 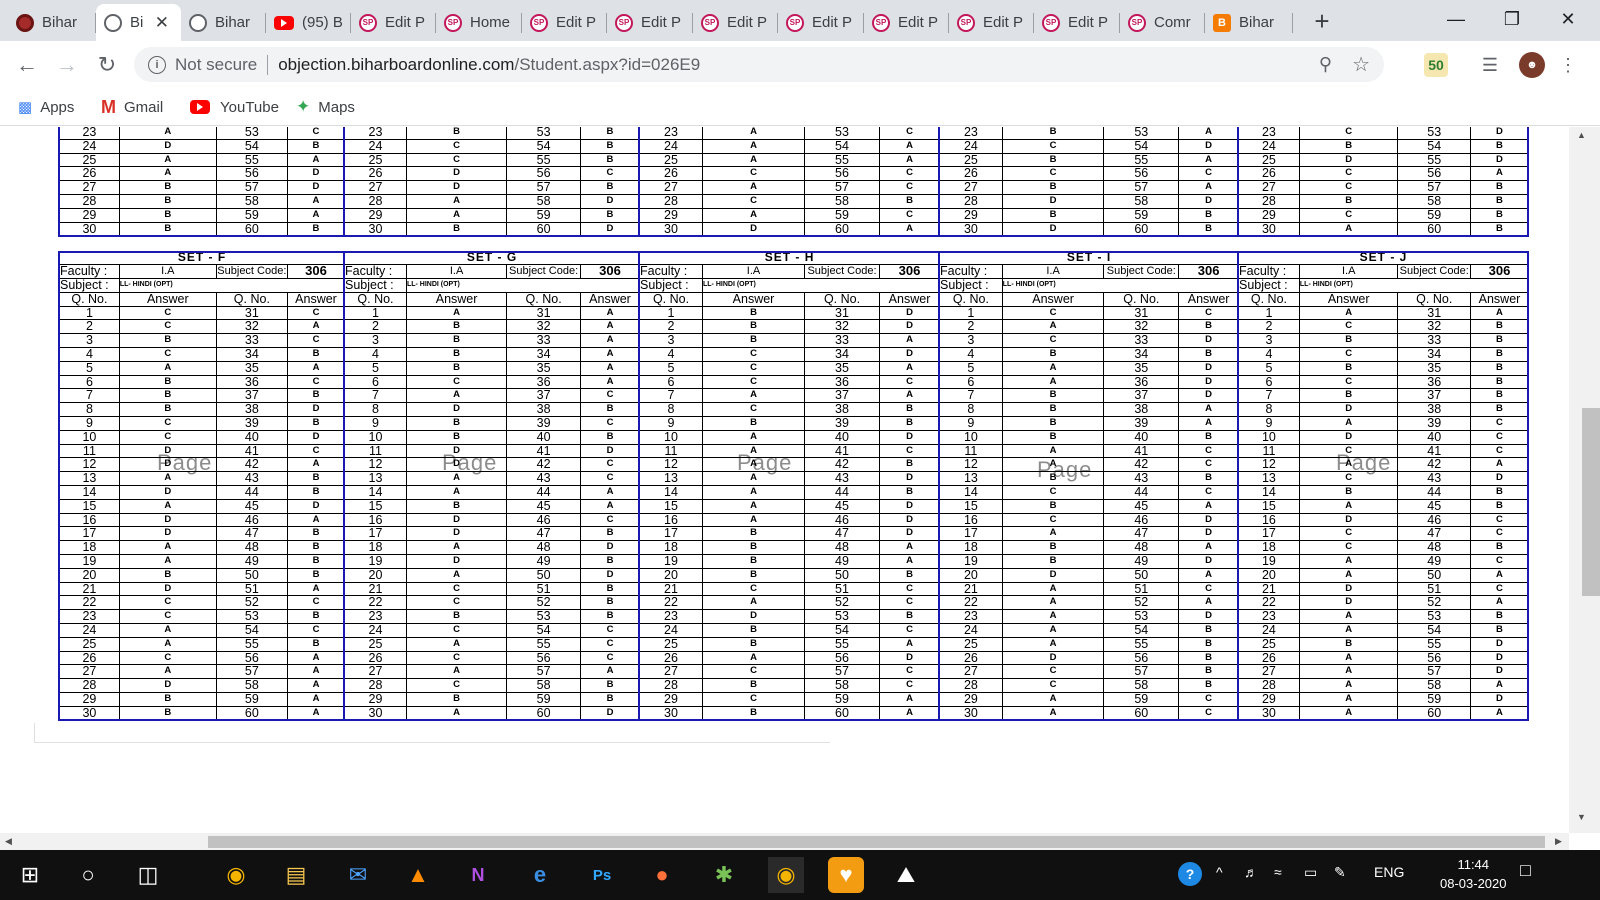 What do you see at coordinates (662, 875) in the screenshot?
I see `firefox-icon: ●` at bounding box center [662, 875].